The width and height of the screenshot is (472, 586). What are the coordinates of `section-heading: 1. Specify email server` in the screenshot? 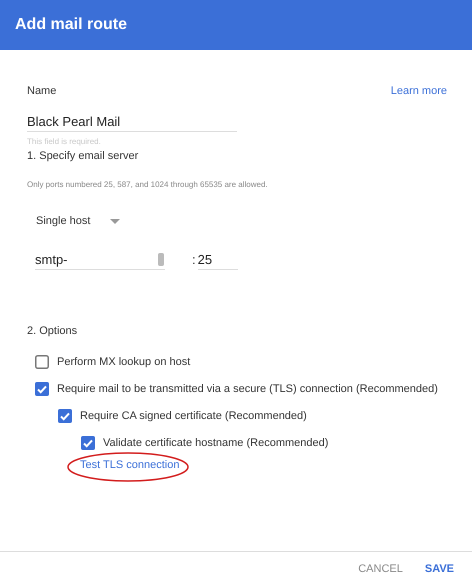 It's located at (83, 156).